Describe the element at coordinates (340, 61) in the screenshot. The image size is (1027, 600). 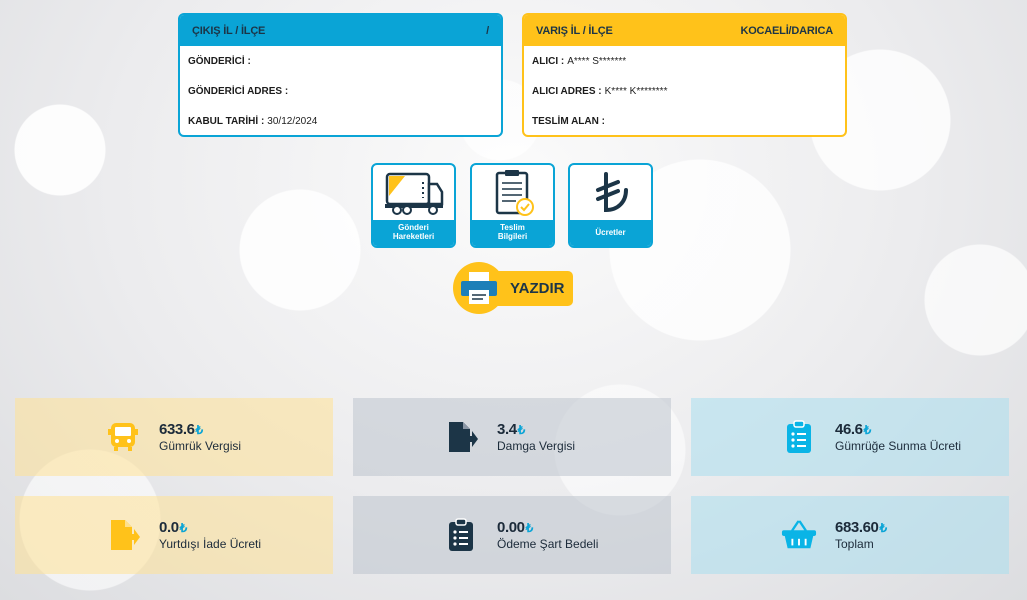
I see `sender-row: GÖNDERİCİ :` at that location.